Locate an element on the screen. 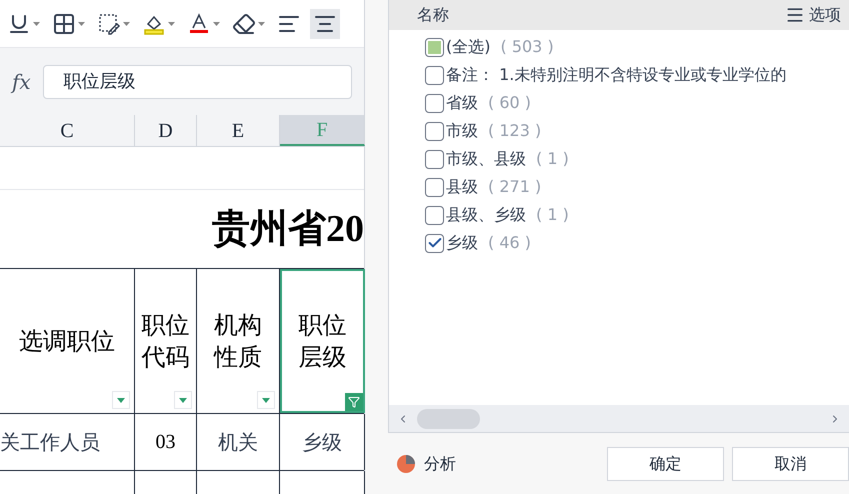  fx-label: fx is located at coordinates (21, 82).